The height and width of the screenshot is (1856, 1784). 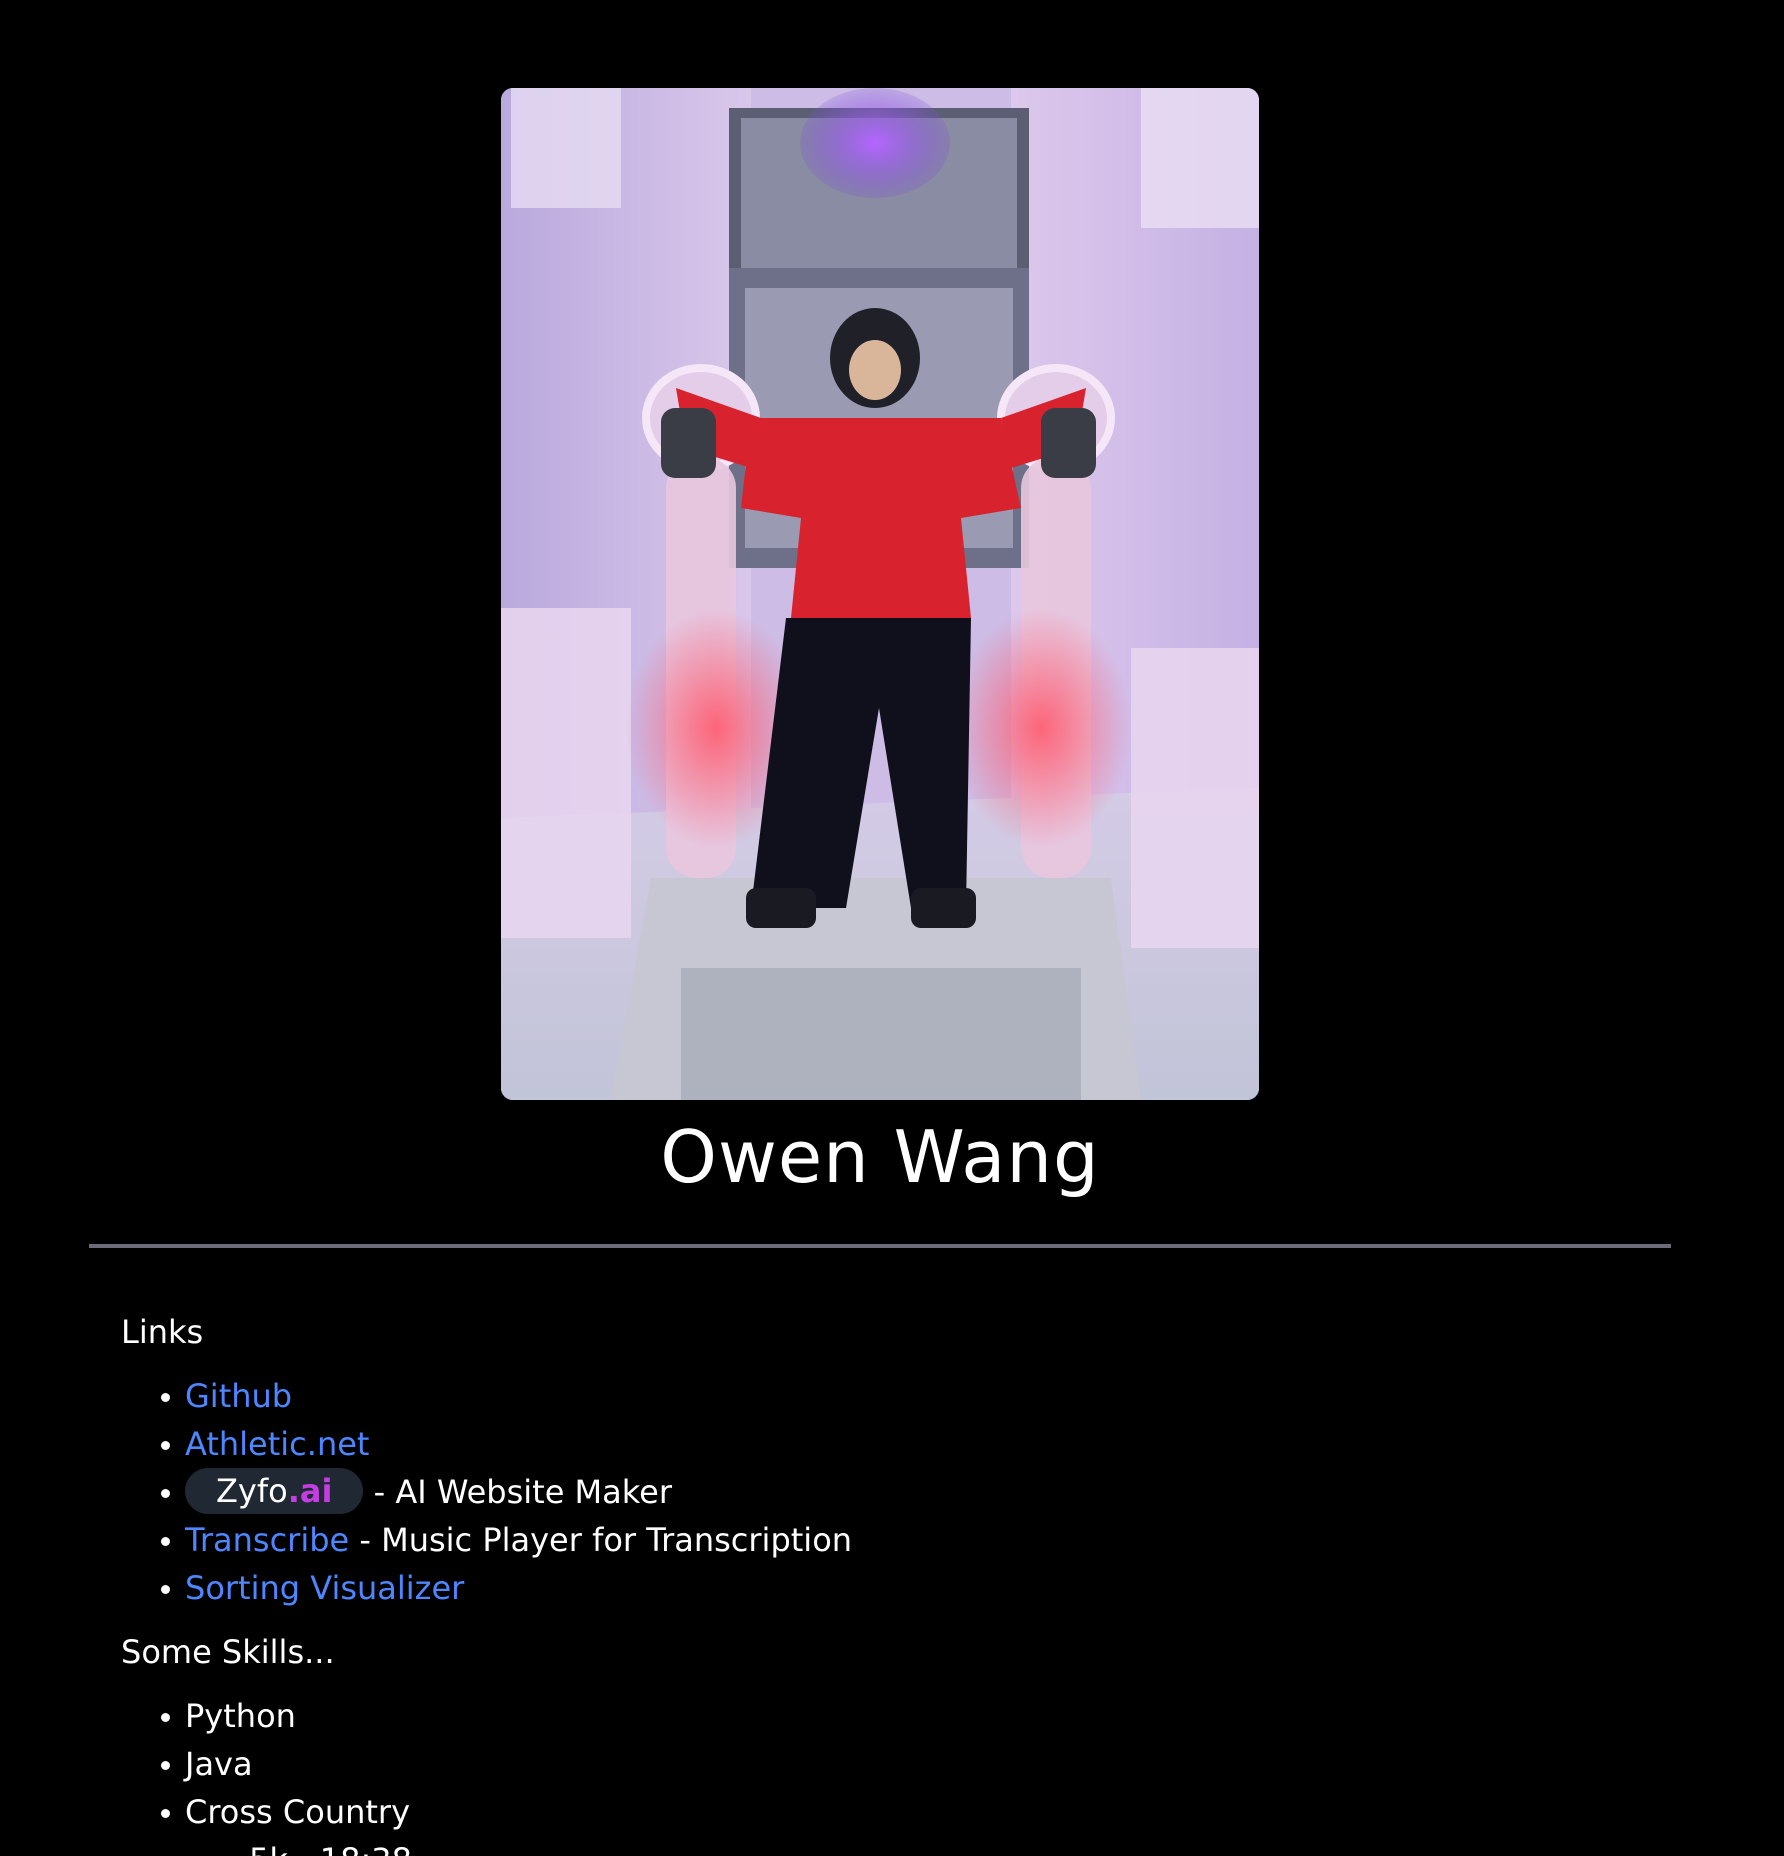 What do you see at coordinates (841, 1588) in the screenshot?
I see `list-item: Sorting Visualizer` at bounding box center [841, 1588].